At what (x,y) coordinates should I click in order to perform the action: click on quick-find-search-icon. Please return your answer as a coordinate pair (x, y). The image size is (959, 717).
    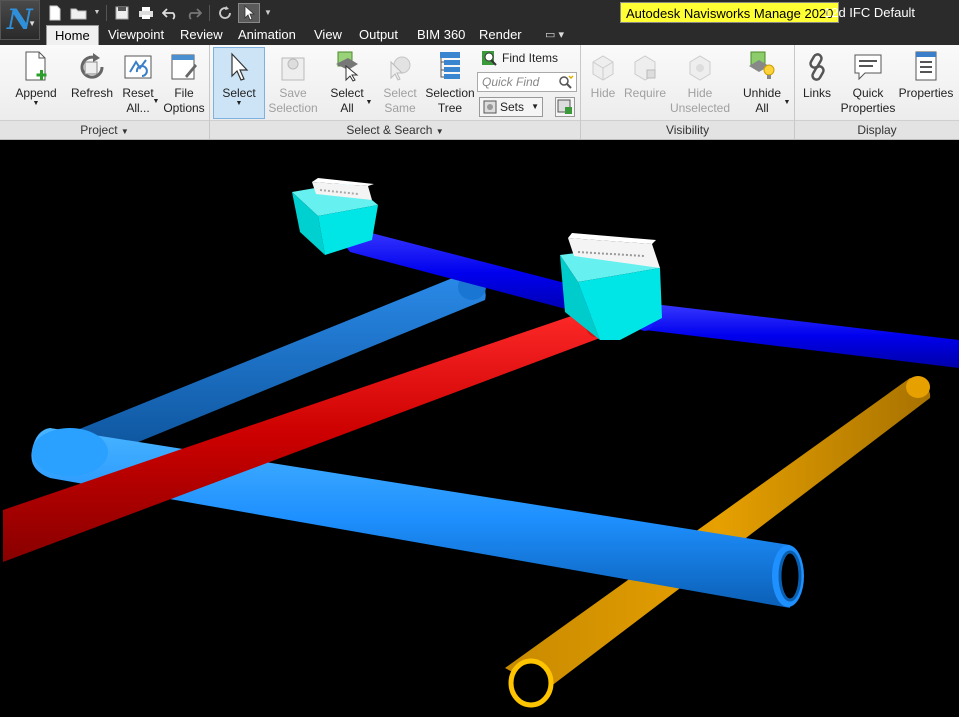
    Looking at the image, I should click on (566, 84).